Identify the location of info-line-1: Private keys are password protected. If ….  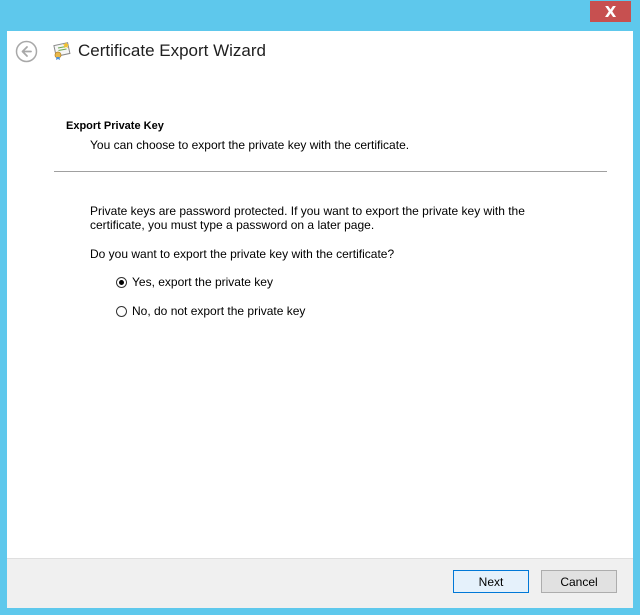
(307, 211).